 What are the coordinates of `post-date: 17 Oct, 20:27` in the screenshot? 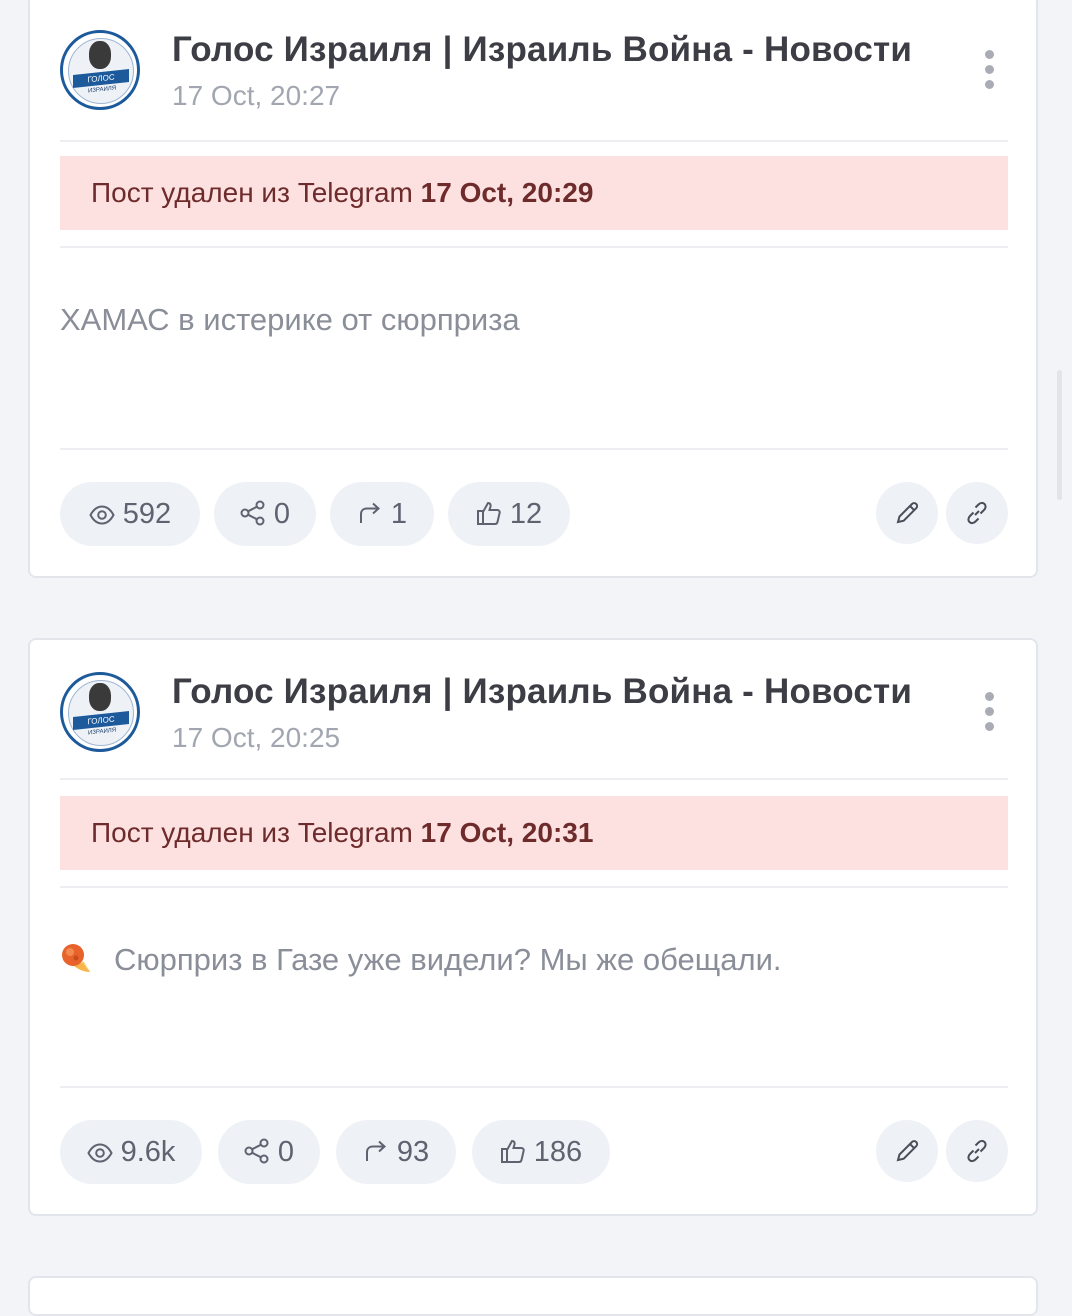 It's located at (256, 95).